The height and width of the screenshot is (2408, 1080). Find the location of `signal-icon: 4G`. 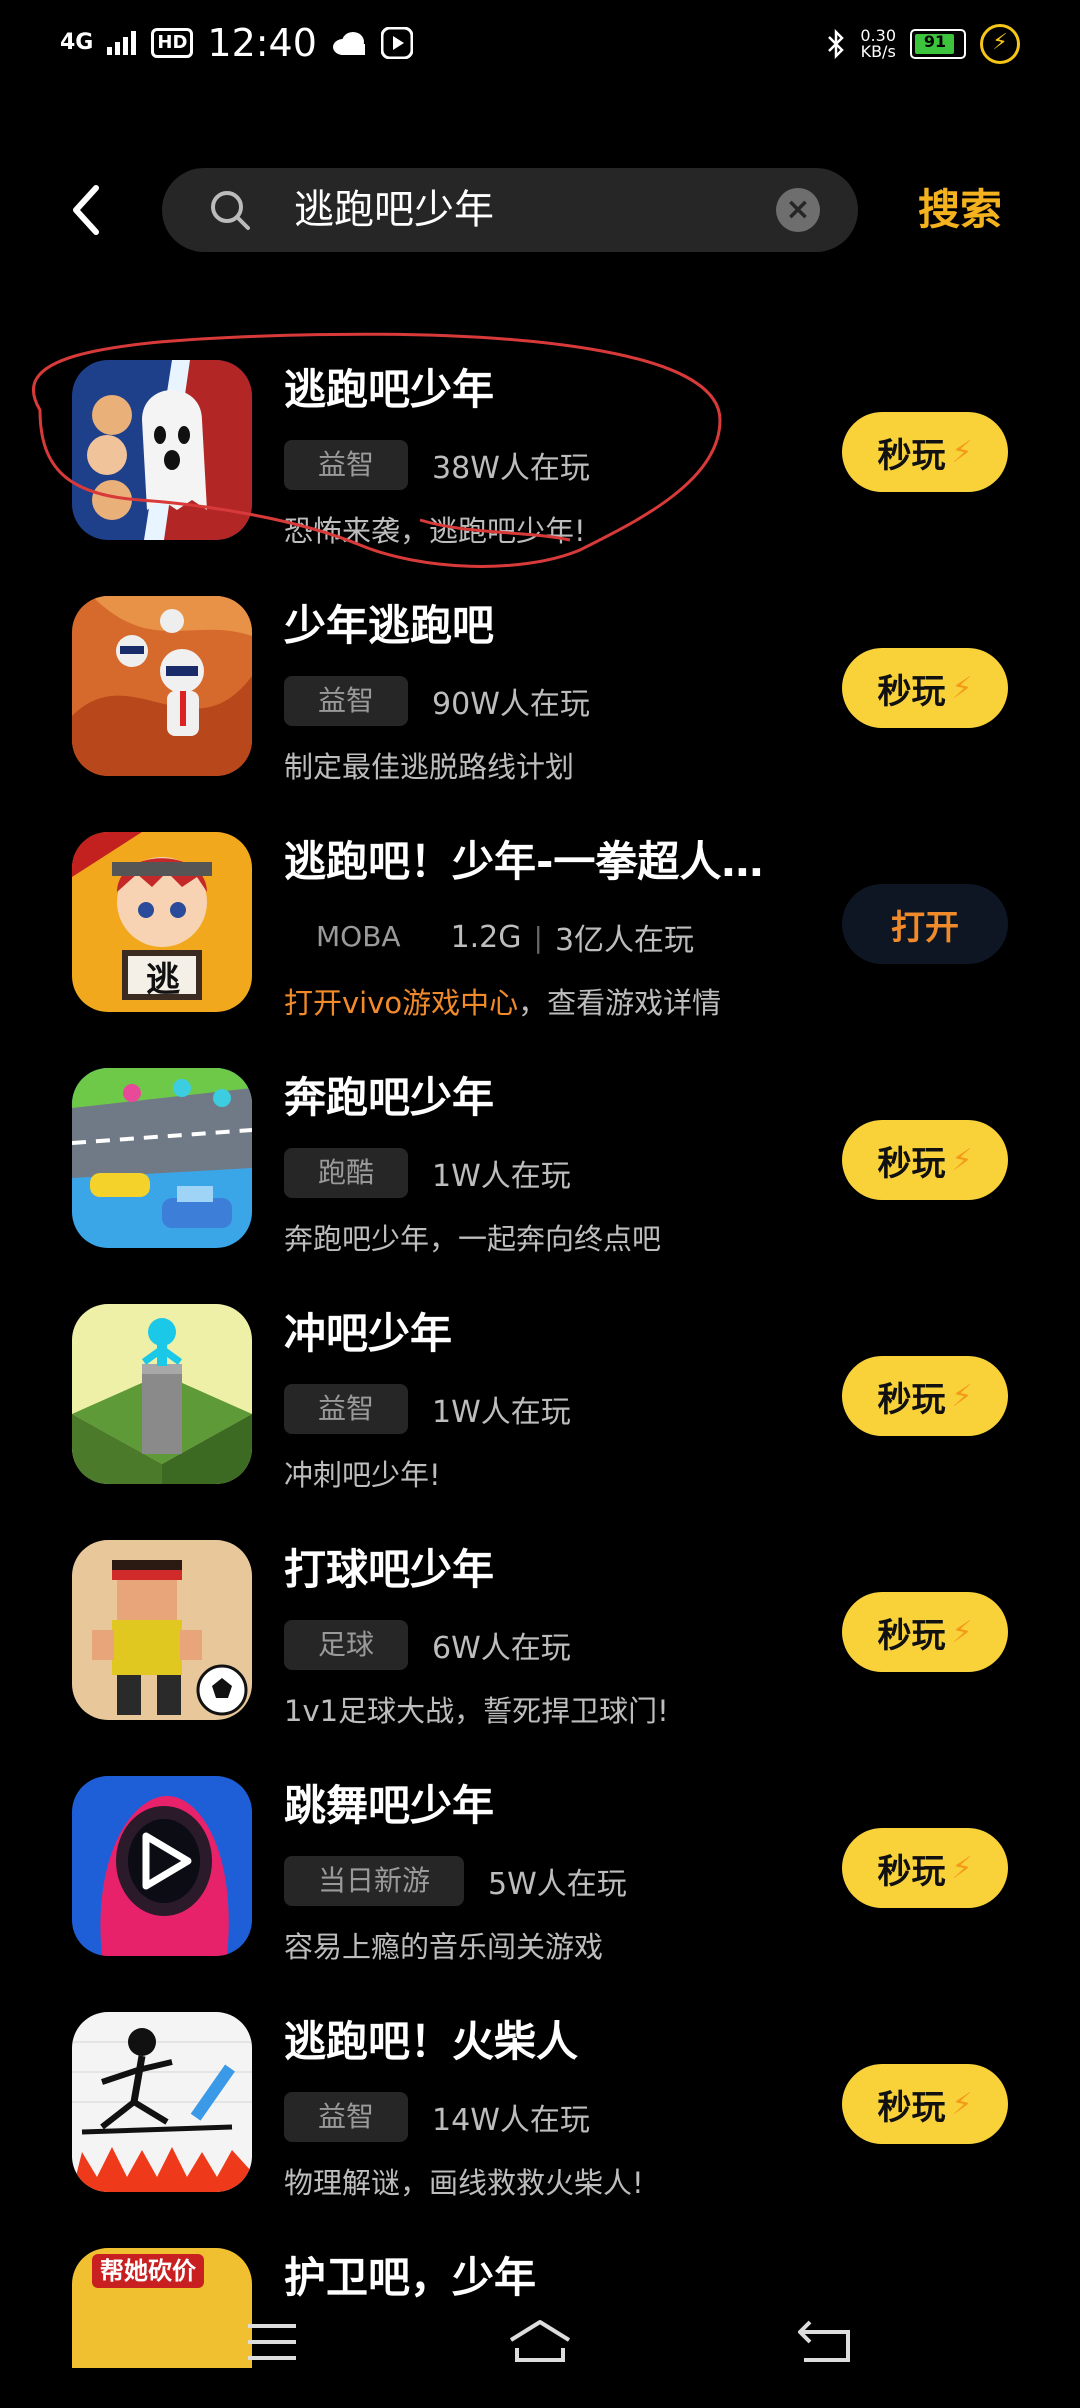

signal-icon: 4G is located at coordinates (77, 42).